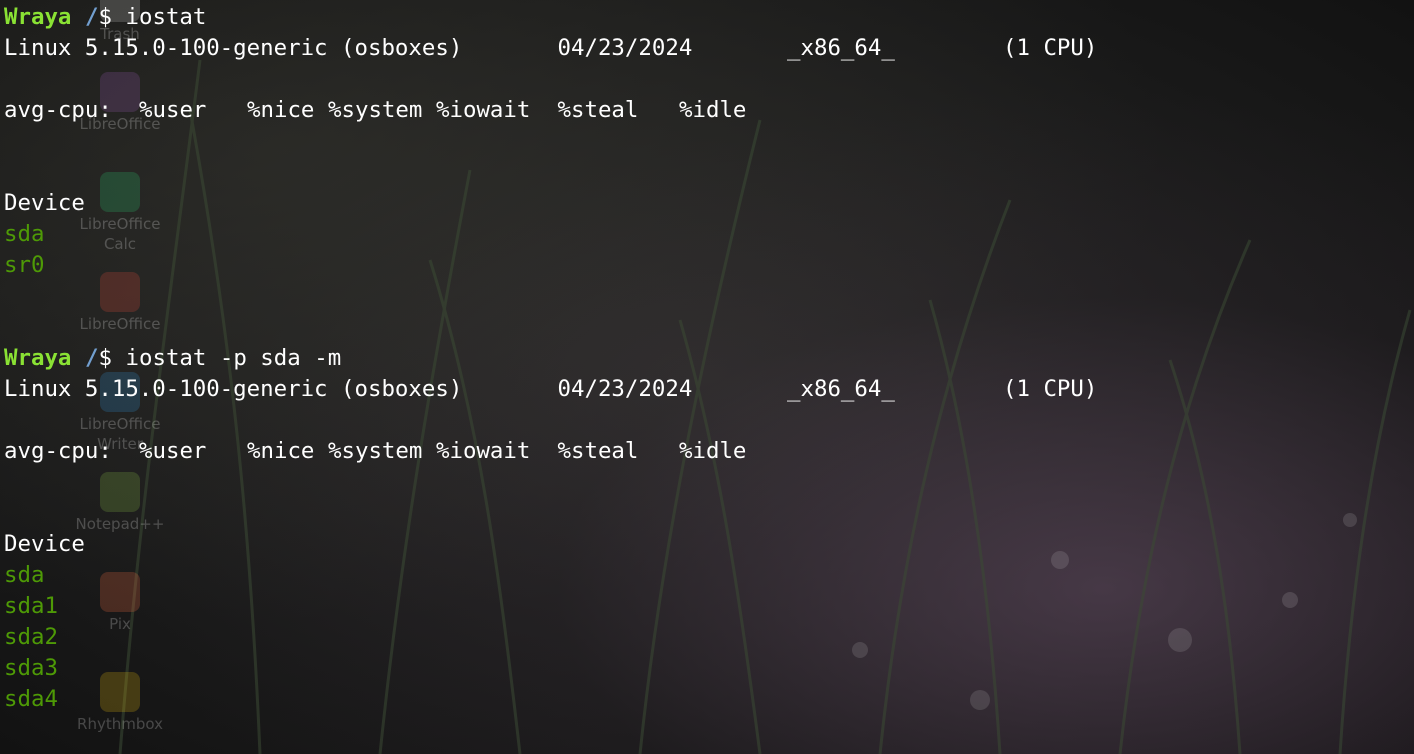 The image size is (1414, 754). Describe the element at coordinates (233, 358) in the screenshot. I see `command-text: iostat -p sda -m` at that location.